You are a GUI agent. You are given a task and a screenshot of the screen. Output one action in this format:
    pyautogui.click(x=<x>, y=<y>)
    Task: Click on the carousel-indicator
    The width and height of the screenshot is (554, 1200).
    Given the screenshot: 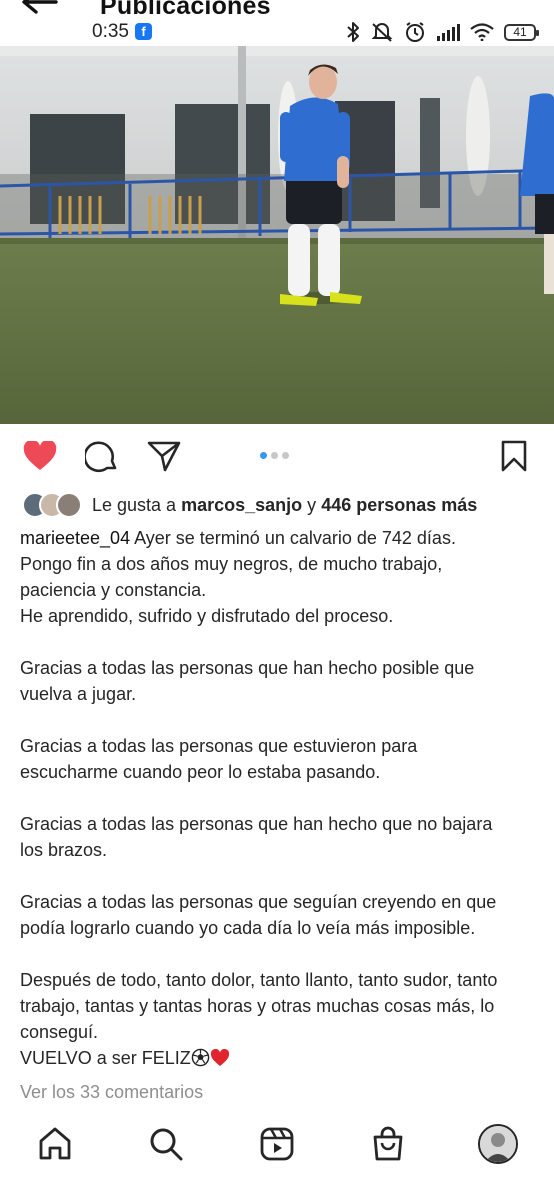 What is the action you would take?
    pyautogui.click(x=274, y=455)
    